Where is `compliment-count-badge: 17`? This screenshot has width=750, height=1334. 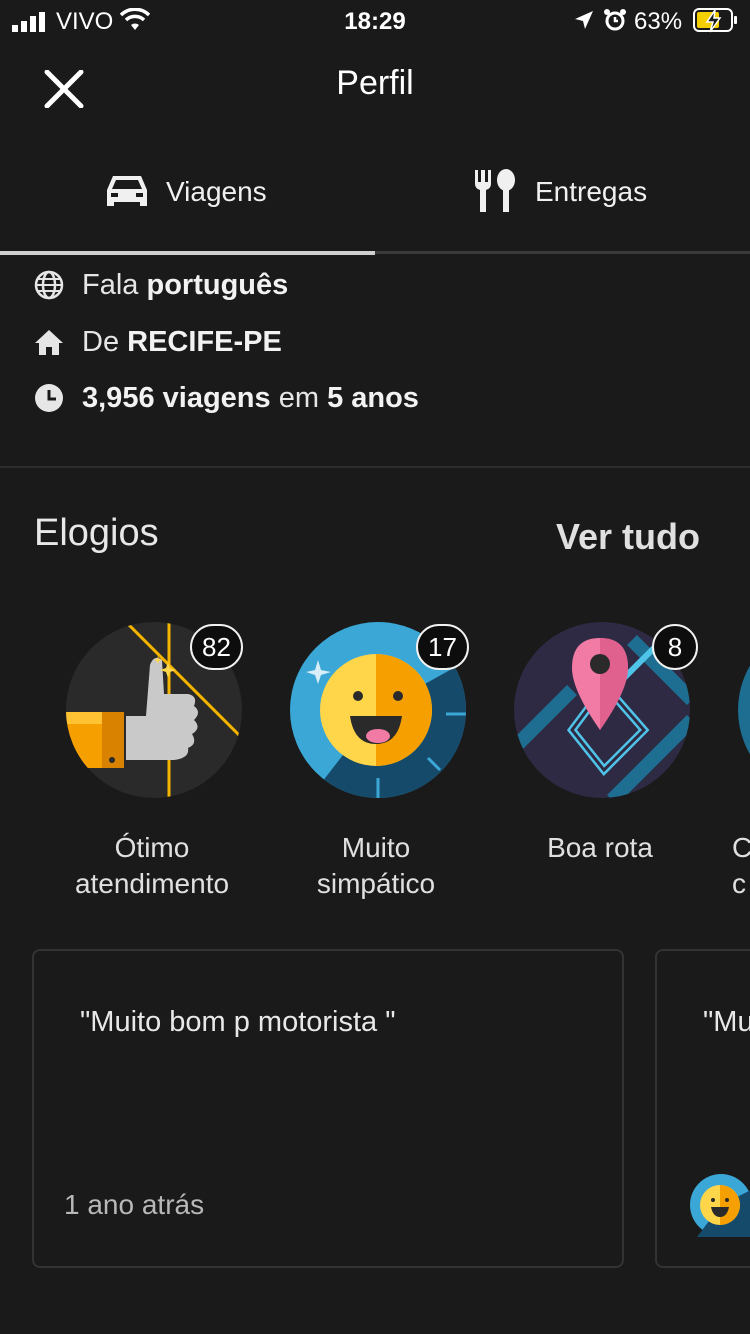 compliment-count-badge: 17 is located at coordinates (442, 647).